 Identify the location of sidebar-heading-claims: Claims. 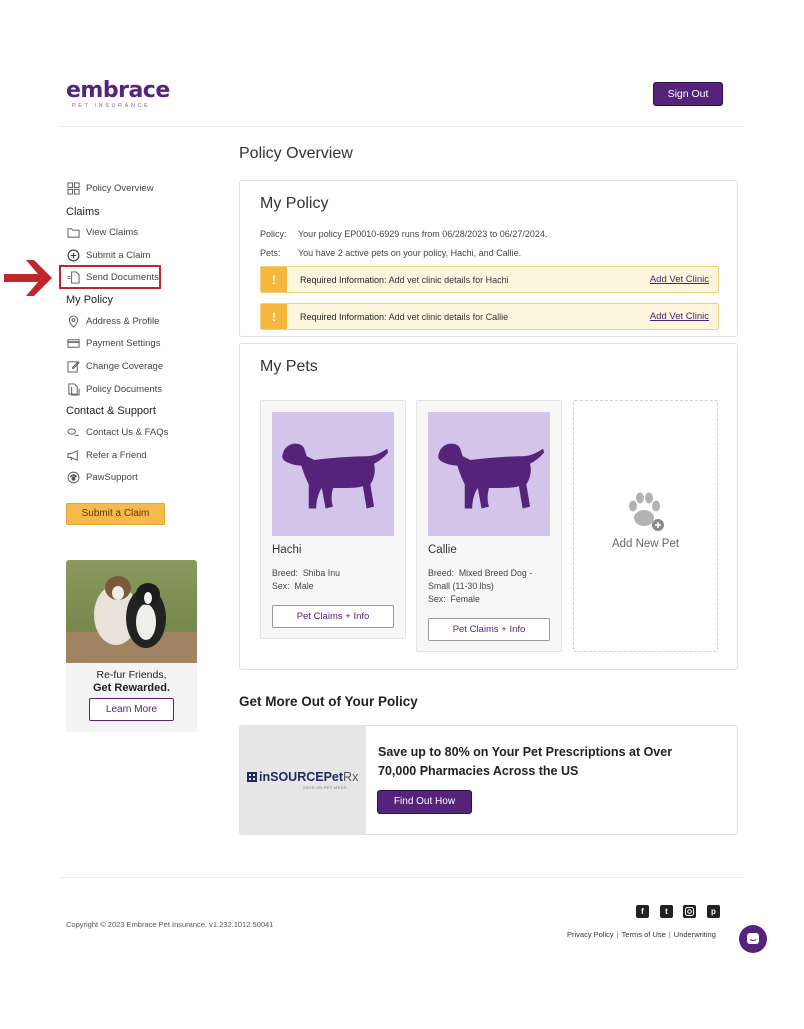
(83, 212).